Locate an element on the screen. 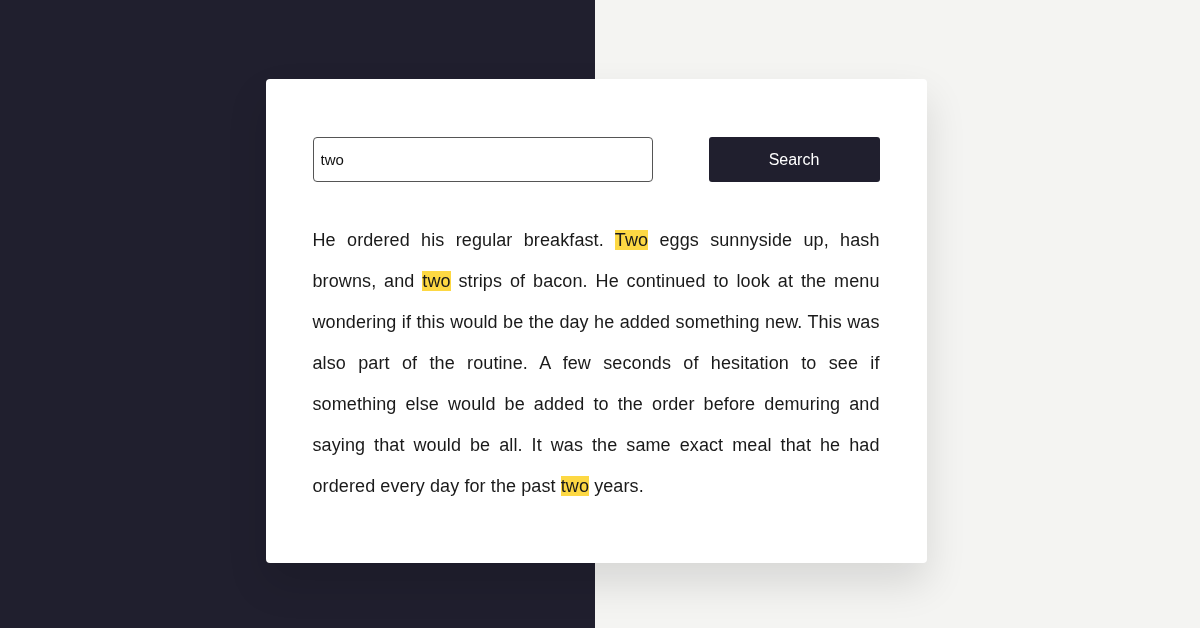 This screenshot has height=628, width=1200. search-field: two is located at coordinates (482, 159).